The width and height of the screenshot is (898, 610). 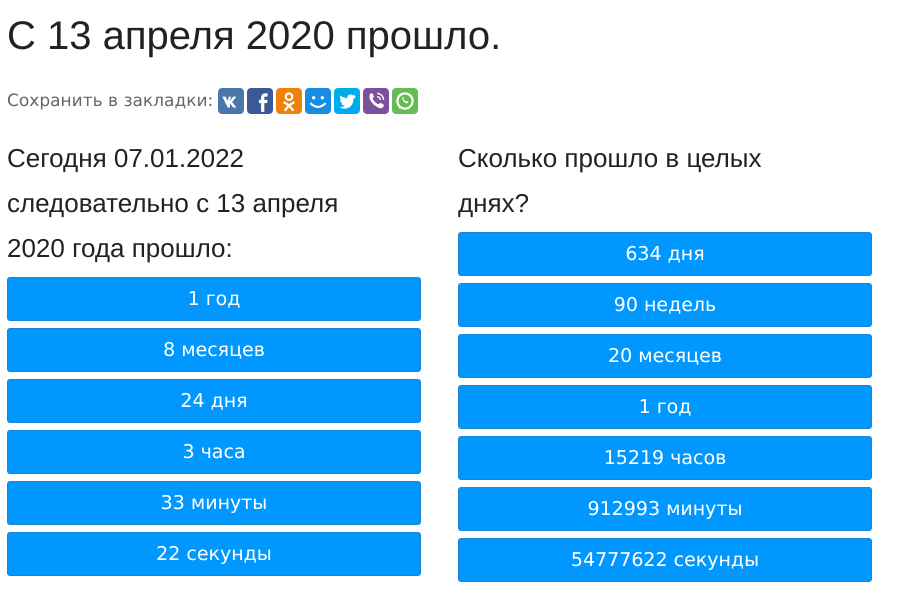 I want to click on twitter-share-icon, so click(x=347, y=101).